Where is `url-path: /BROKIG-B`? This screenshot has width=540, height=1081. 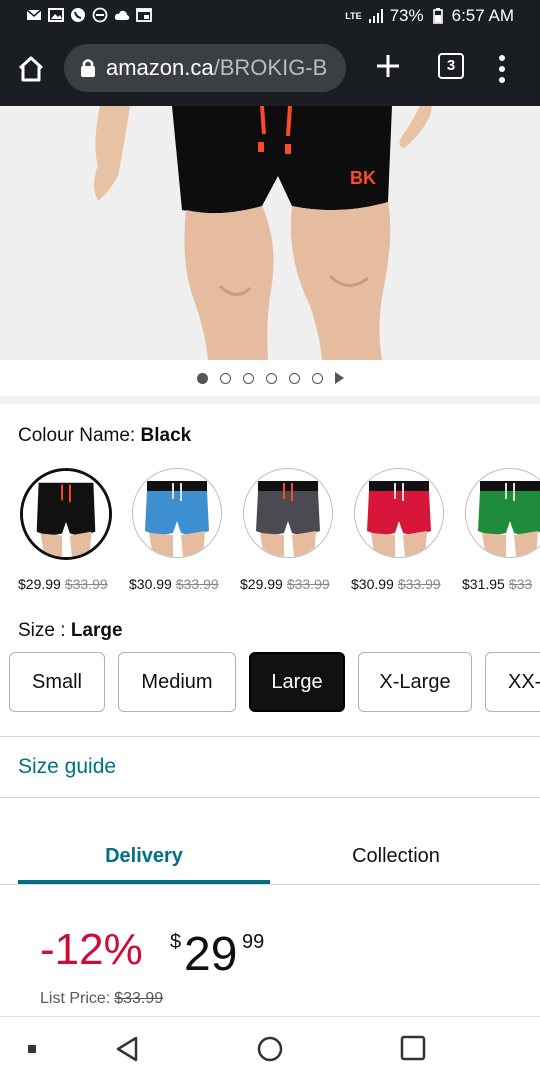
url-path: /BROKIG-B is located at coordinates (270, 67).